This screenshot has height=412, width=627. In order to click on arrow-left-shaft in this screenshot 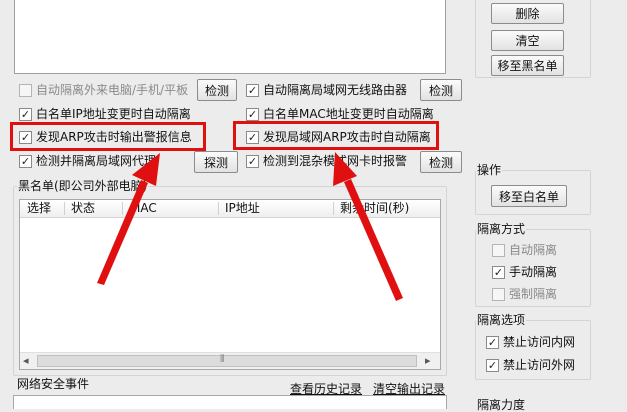, I will do `click(122, 232)`.